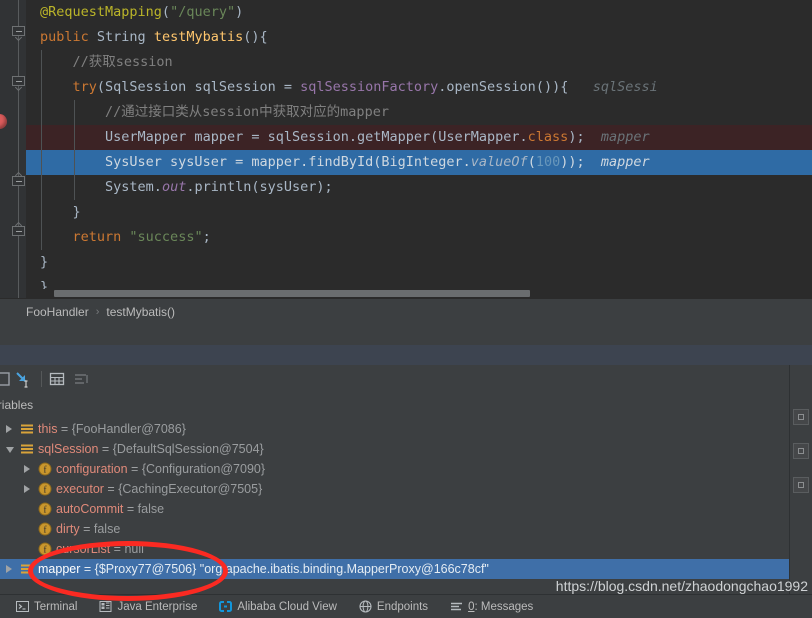 Image resolution: width=812 pixels, height=618 pixels. What do you see at coordinates (48, 429) in the screenshot?
I see `variable-name: this` at bounding box center [48, 429].